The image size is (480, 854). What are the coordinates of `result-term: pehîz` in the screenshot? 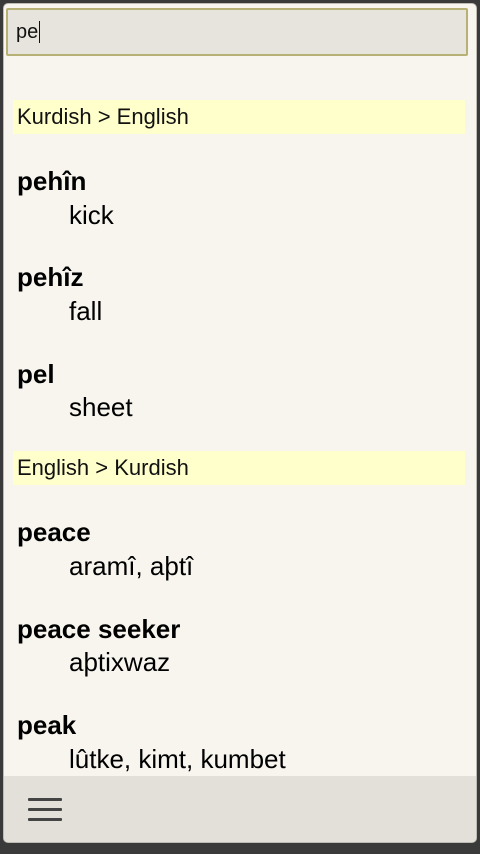 It's located at (50, 277).